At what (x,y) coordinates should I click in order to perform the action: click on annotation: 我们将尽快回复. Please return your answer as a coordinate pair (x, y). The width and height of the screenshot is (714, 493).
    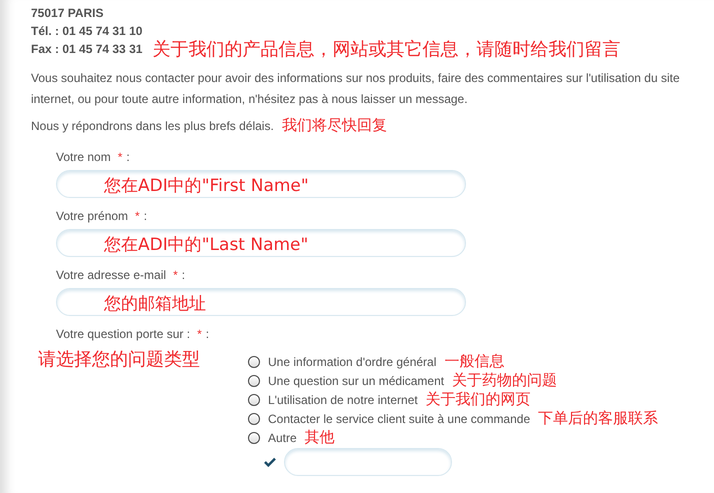
    Looking at the image, I should click on (334, 125).